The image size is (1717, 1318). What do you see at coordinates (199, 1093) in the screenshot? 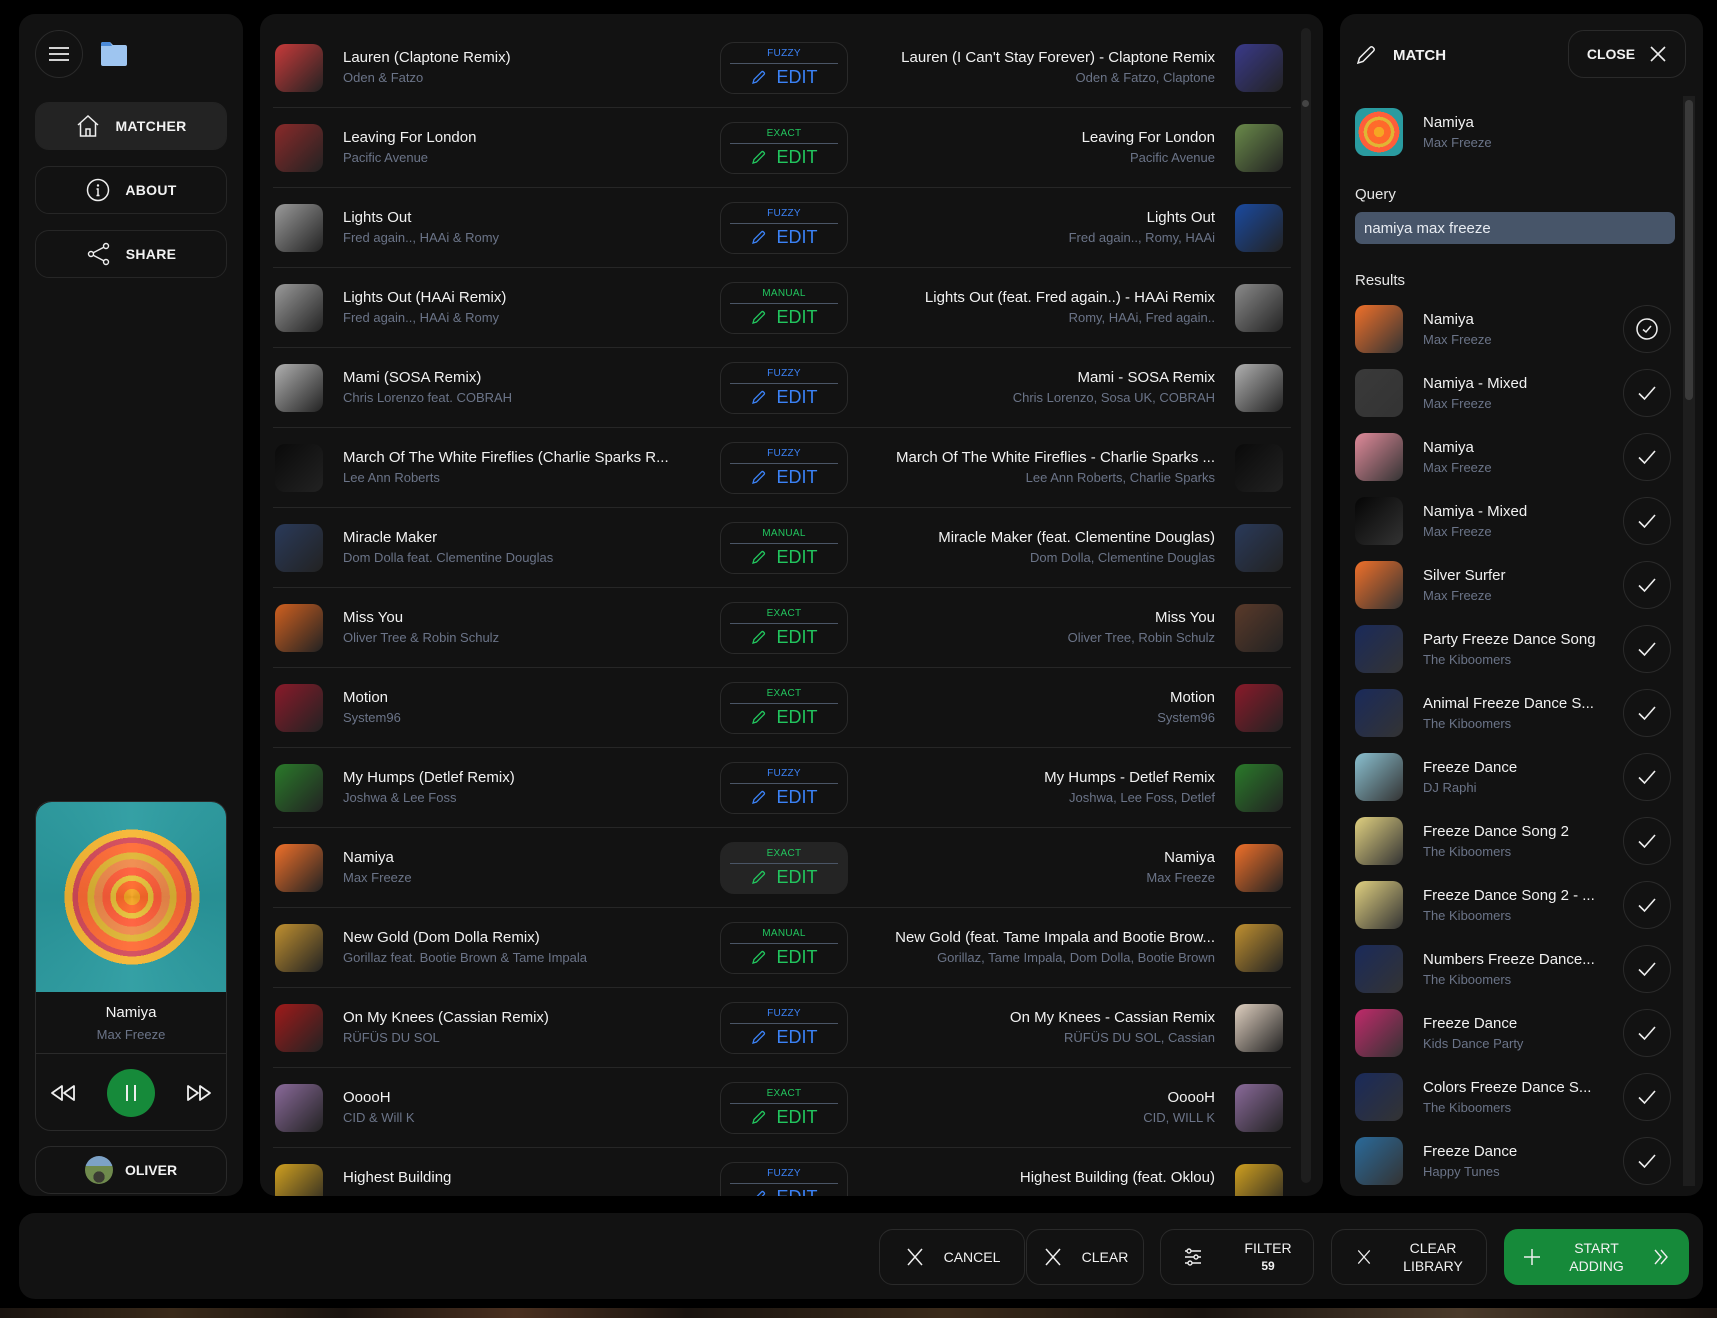
I see `fast-forward-icon` at bounding box center [199, 1093].